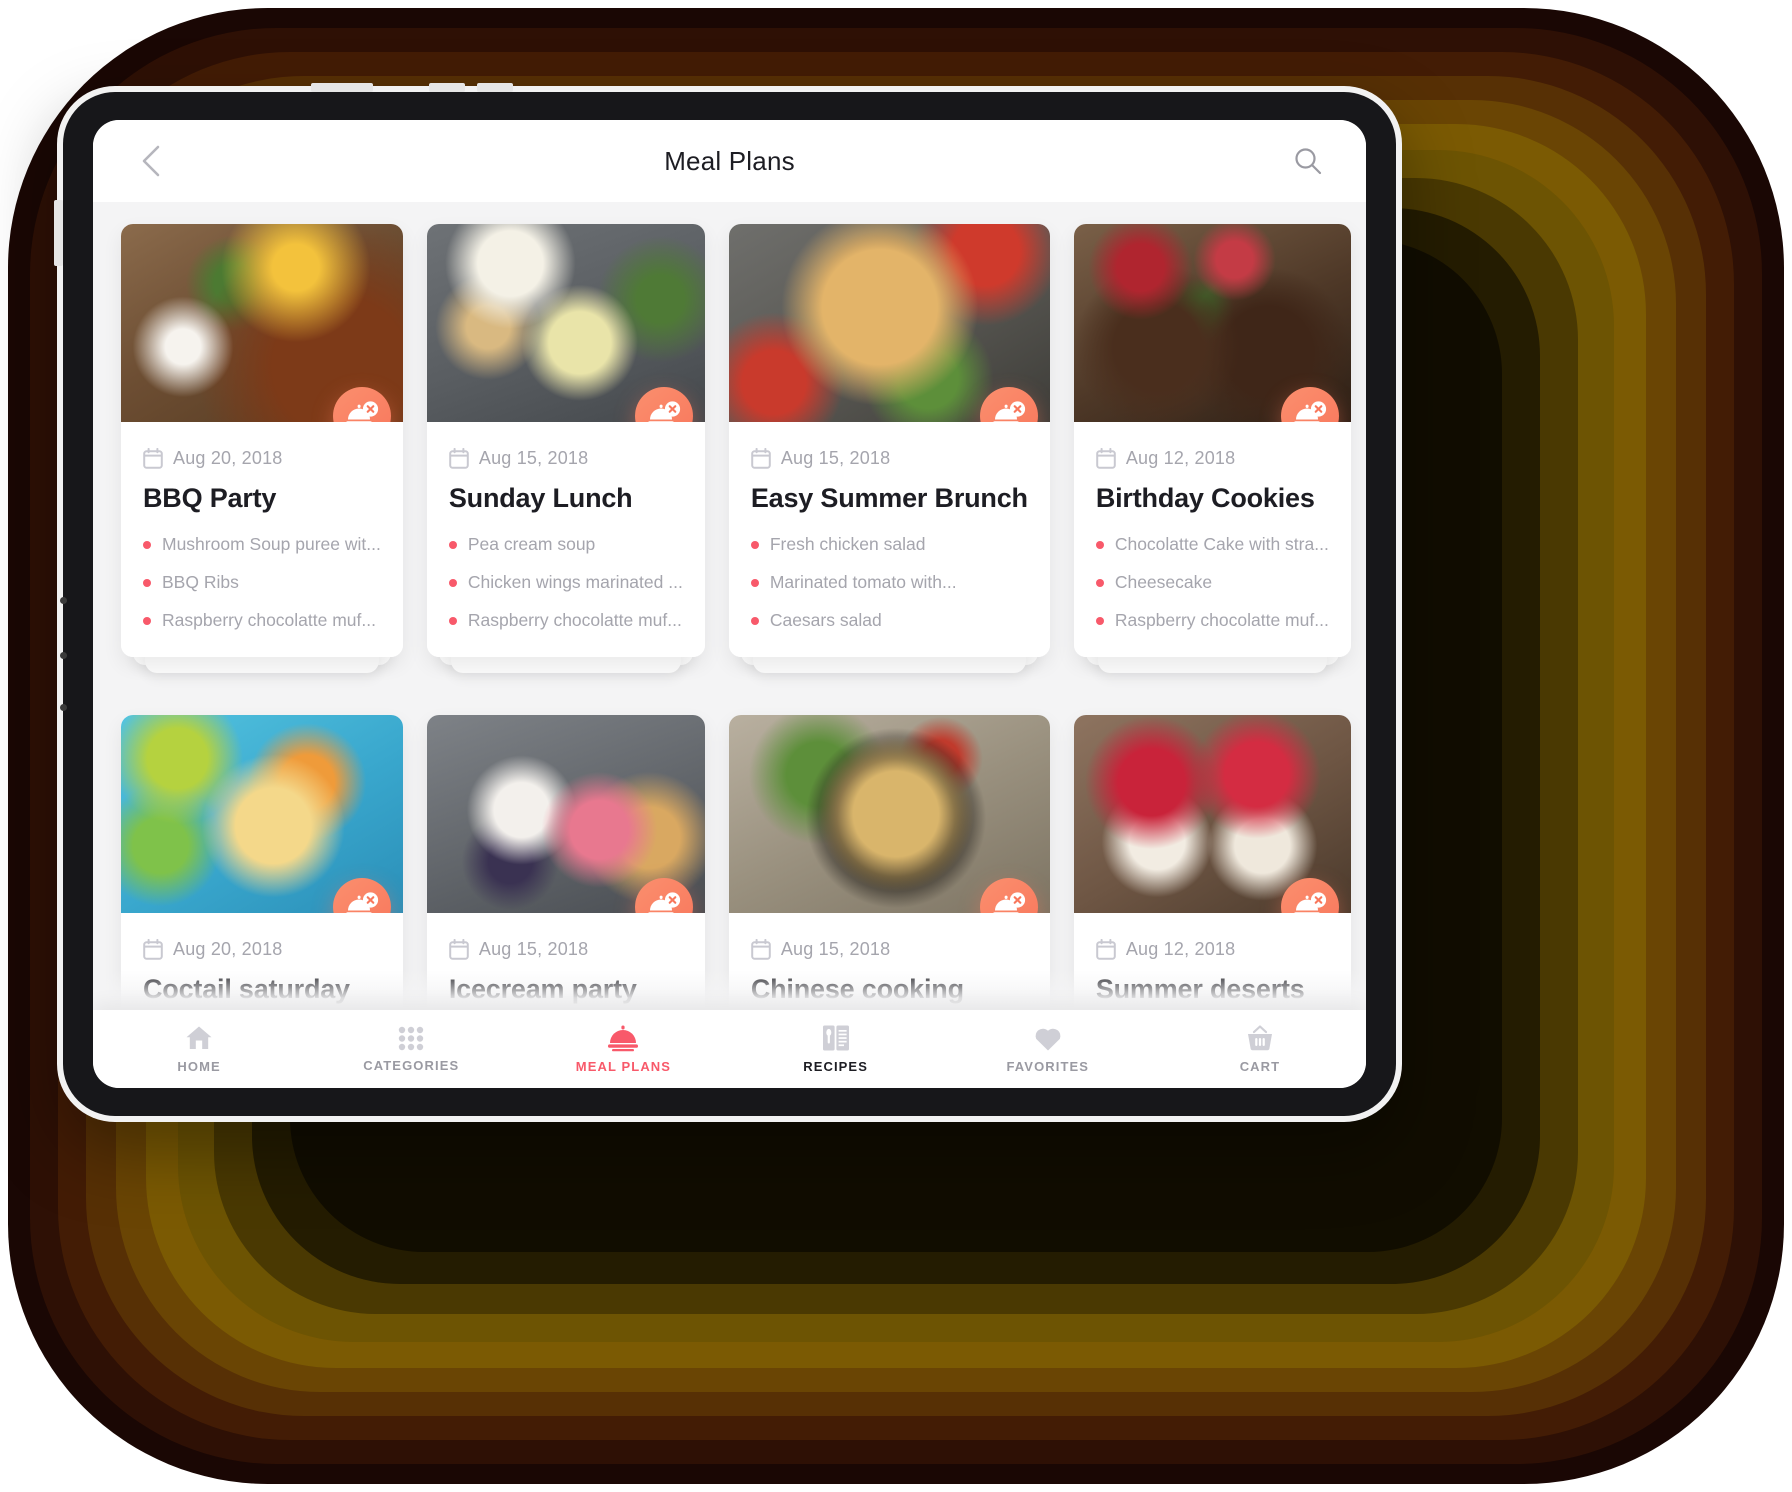 Image resolution: width=1792 pixels, height=1492 pixels. I want to click on tab-categories: CATEGORIES, so click(411, 1049).